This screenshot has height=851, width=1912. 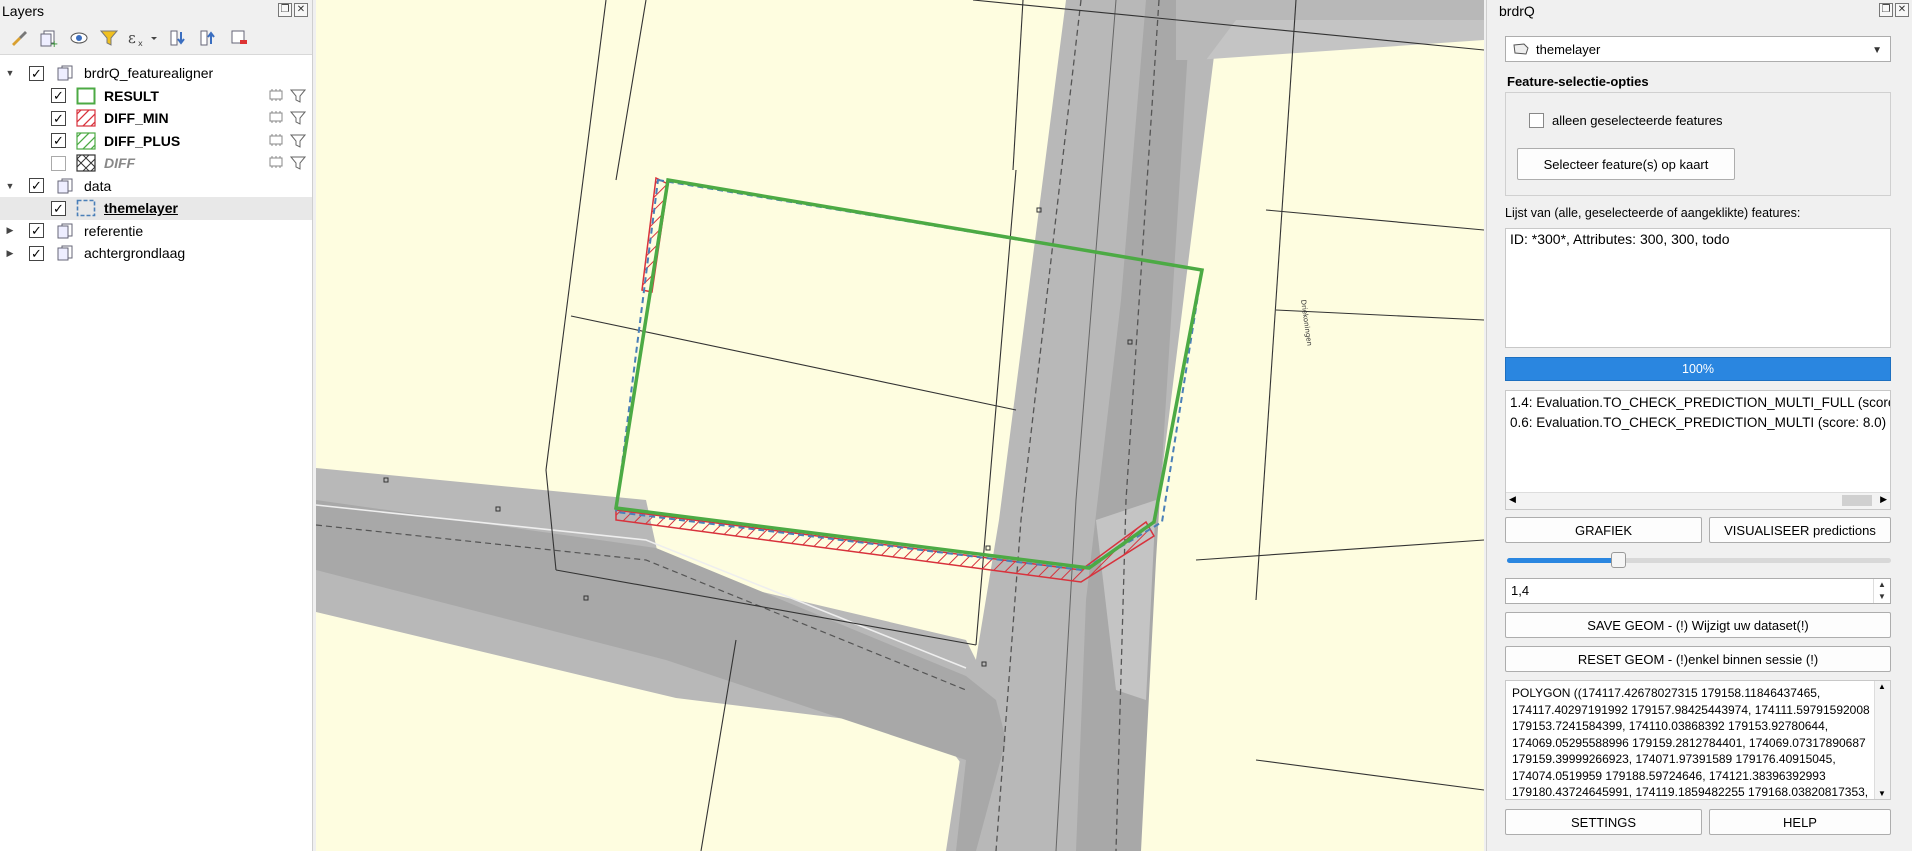 I want to click on only-selected-label: alleen geselecteerde features, so click(x=1637, y=120).